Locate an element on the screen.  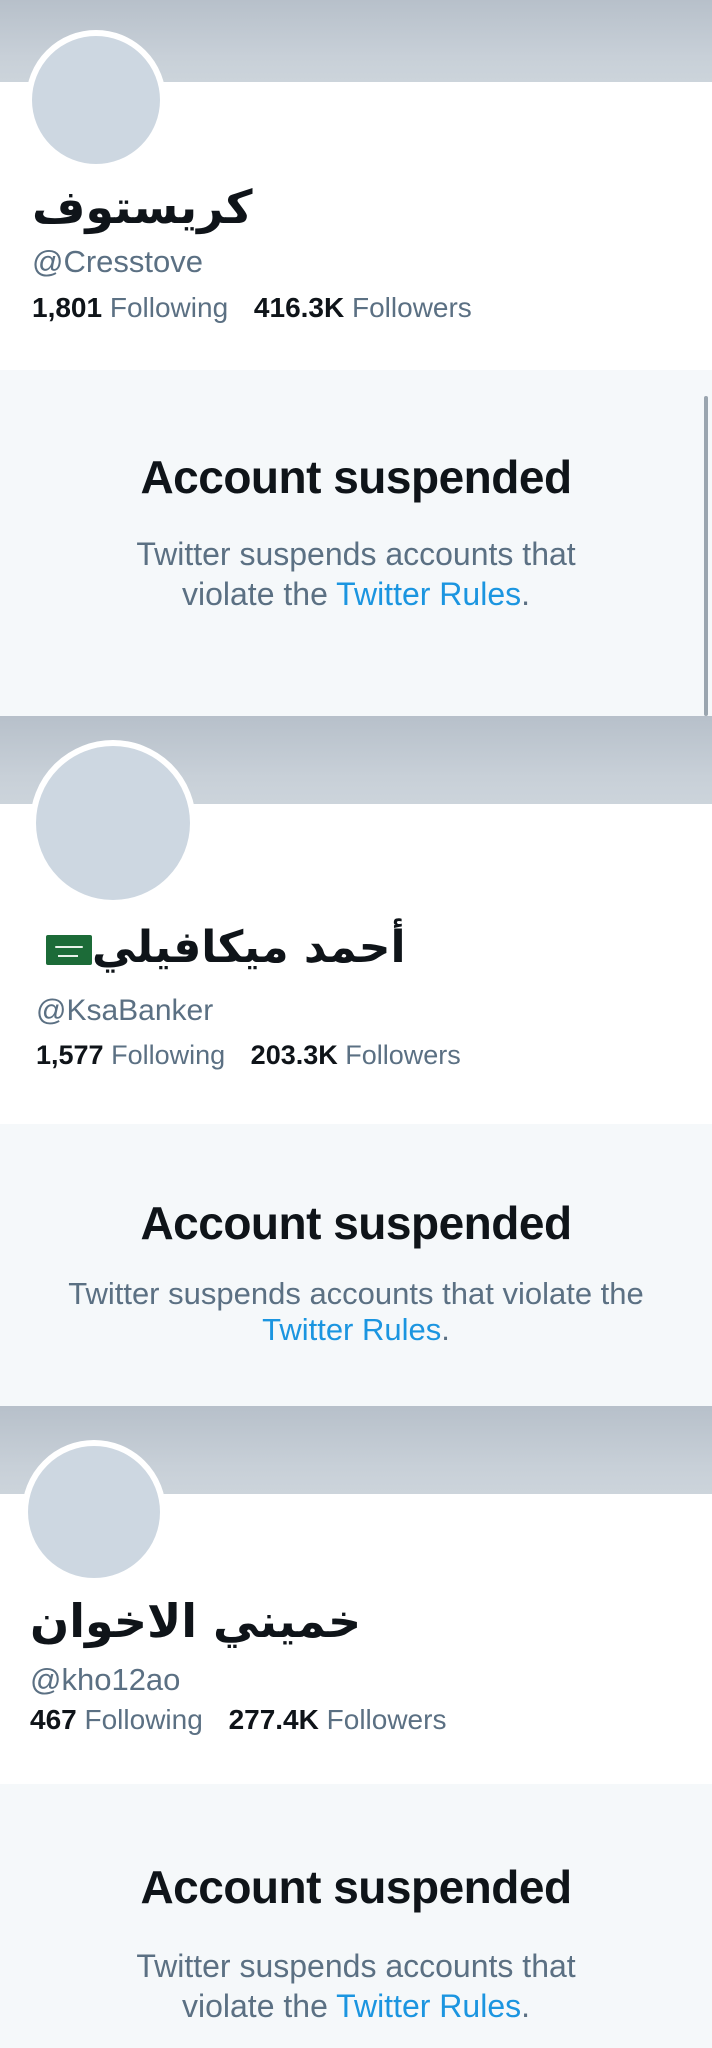
handle: @kho12ao is located at coordinates (105, 1679).